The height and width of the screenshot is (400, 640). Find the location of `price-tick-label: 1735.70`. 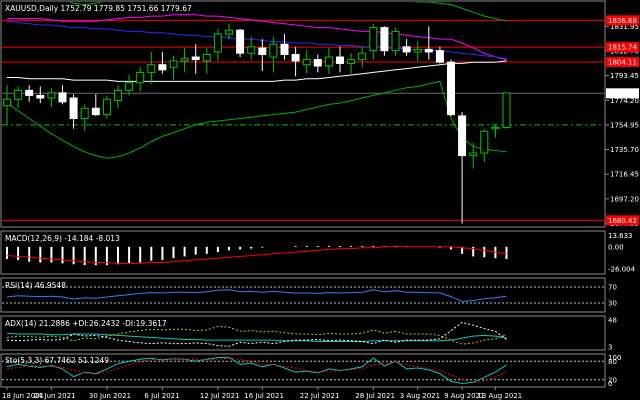

price-tick-label: 1735.70 is located at coordinates (624, 150).